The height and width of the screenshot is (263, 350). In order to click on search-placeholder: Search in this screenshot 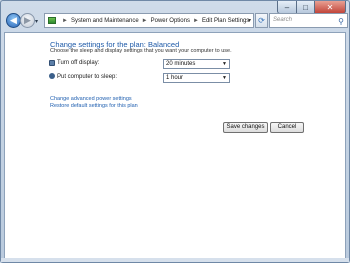, I will do `click(283, 20)`.